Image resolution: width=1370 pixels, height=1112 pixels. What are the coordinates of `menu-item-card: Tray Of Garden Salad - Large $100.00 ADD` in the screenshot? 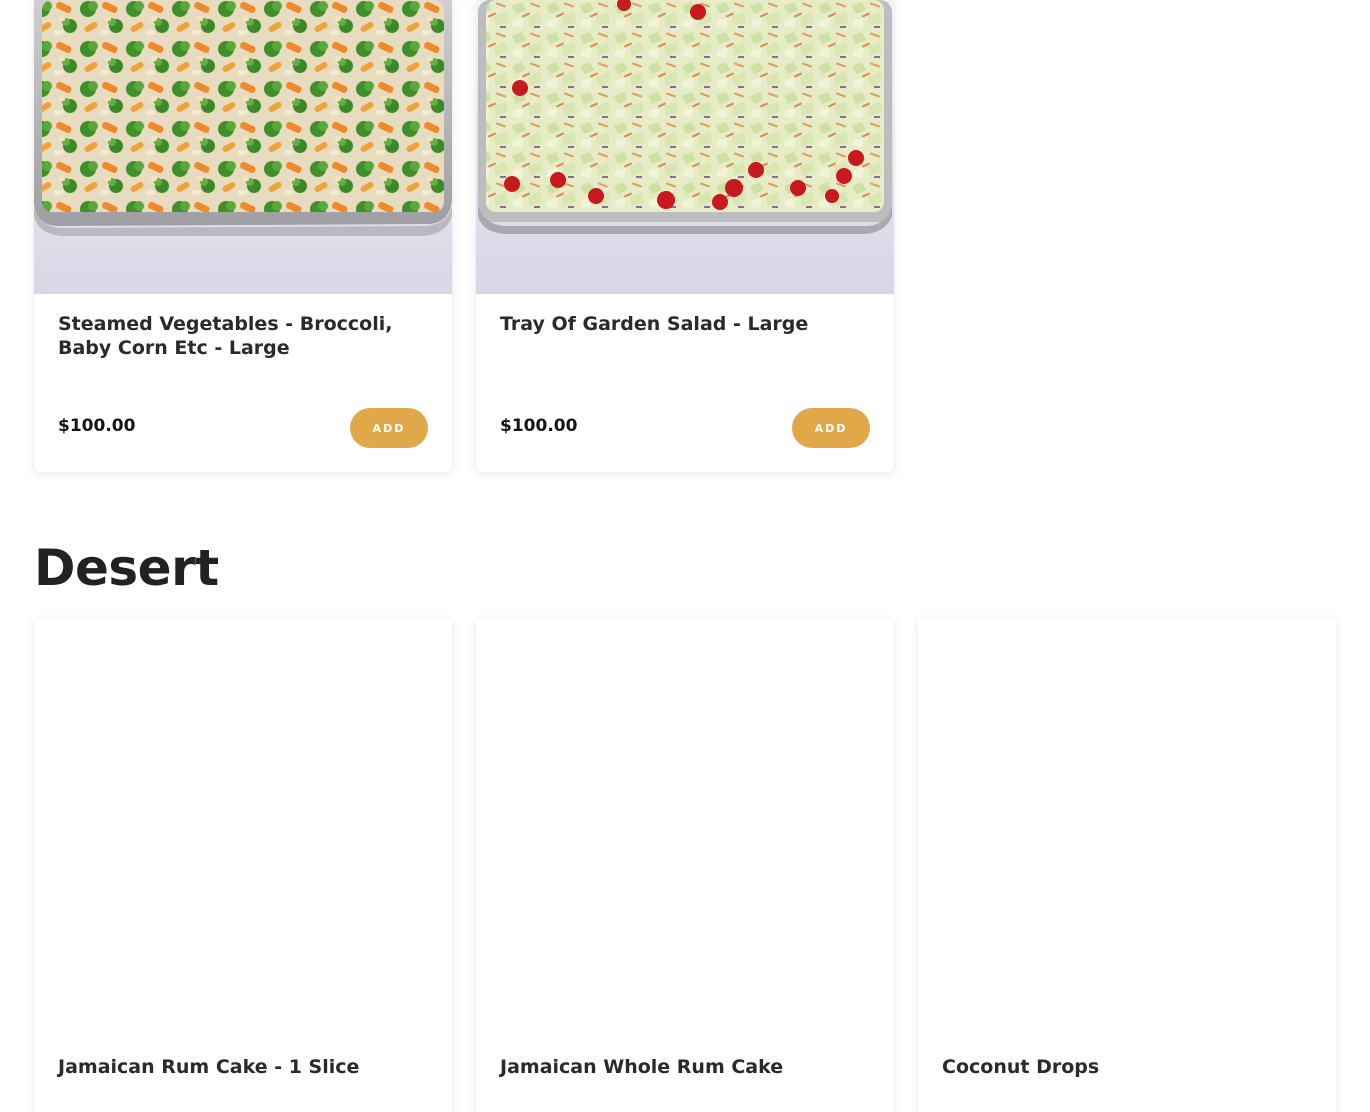 It's located at (685, 236).